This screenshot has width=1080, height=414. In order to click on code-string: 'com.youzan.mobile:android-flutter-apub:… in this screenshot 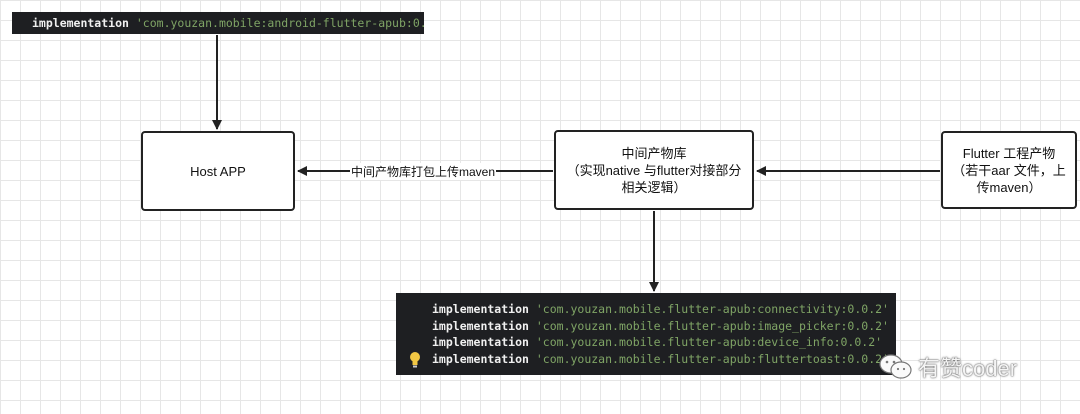, I will do `click(279, 23)`.